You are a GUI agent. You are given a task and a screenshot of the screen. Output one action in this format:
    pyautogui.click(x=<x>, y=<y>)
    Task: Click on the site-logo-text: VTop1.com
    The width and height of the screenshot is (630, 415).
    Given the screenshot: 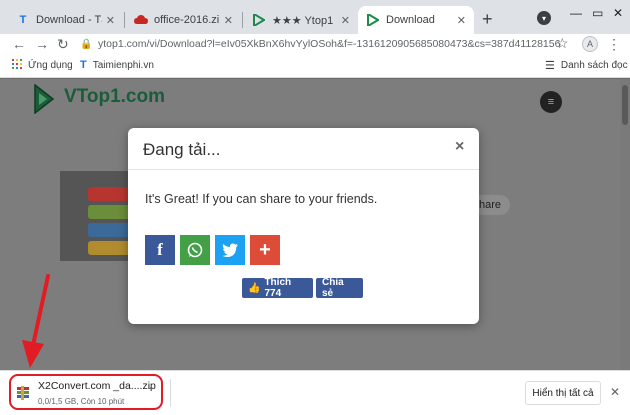 What is the action you would take?
    pyautogui.click(x=114, y=97)
    